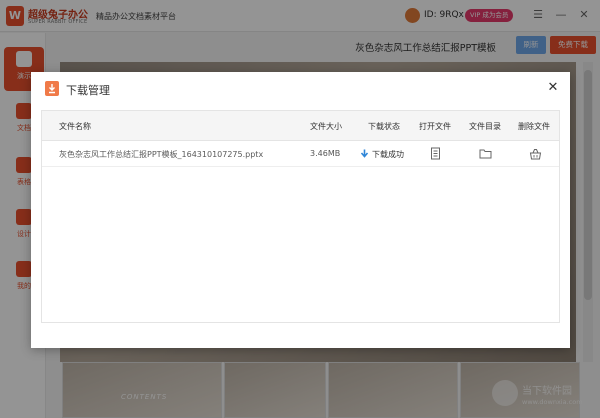 The height and width of the screenshot is (418, 600). I want to click on file-icon, so click(435, 153).